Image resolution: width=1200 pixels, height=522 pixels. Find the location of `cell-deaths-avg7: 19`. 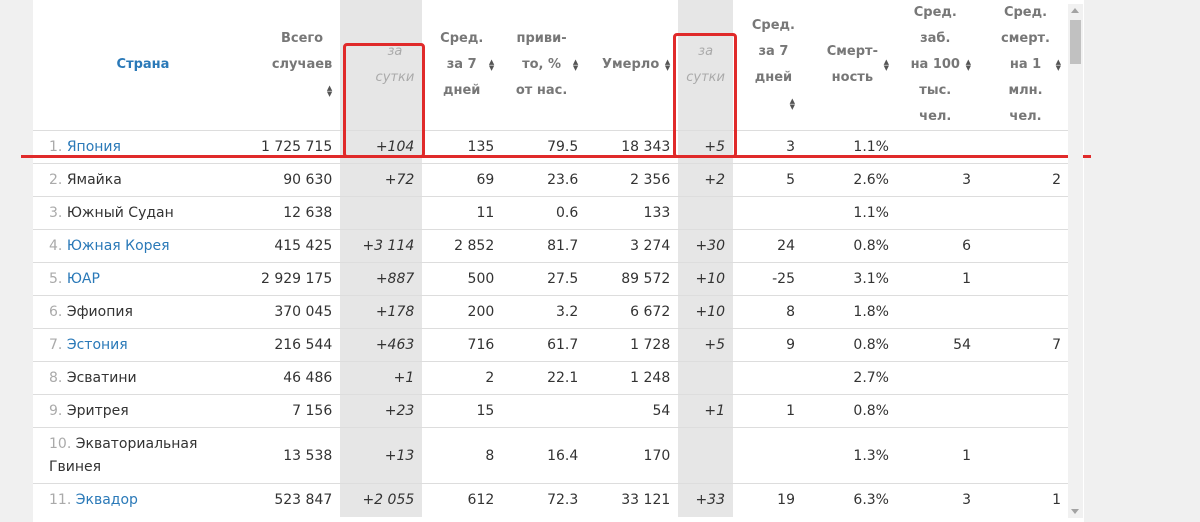

cell-deaths-avg7: 19 is located at coordinates (767, 500).